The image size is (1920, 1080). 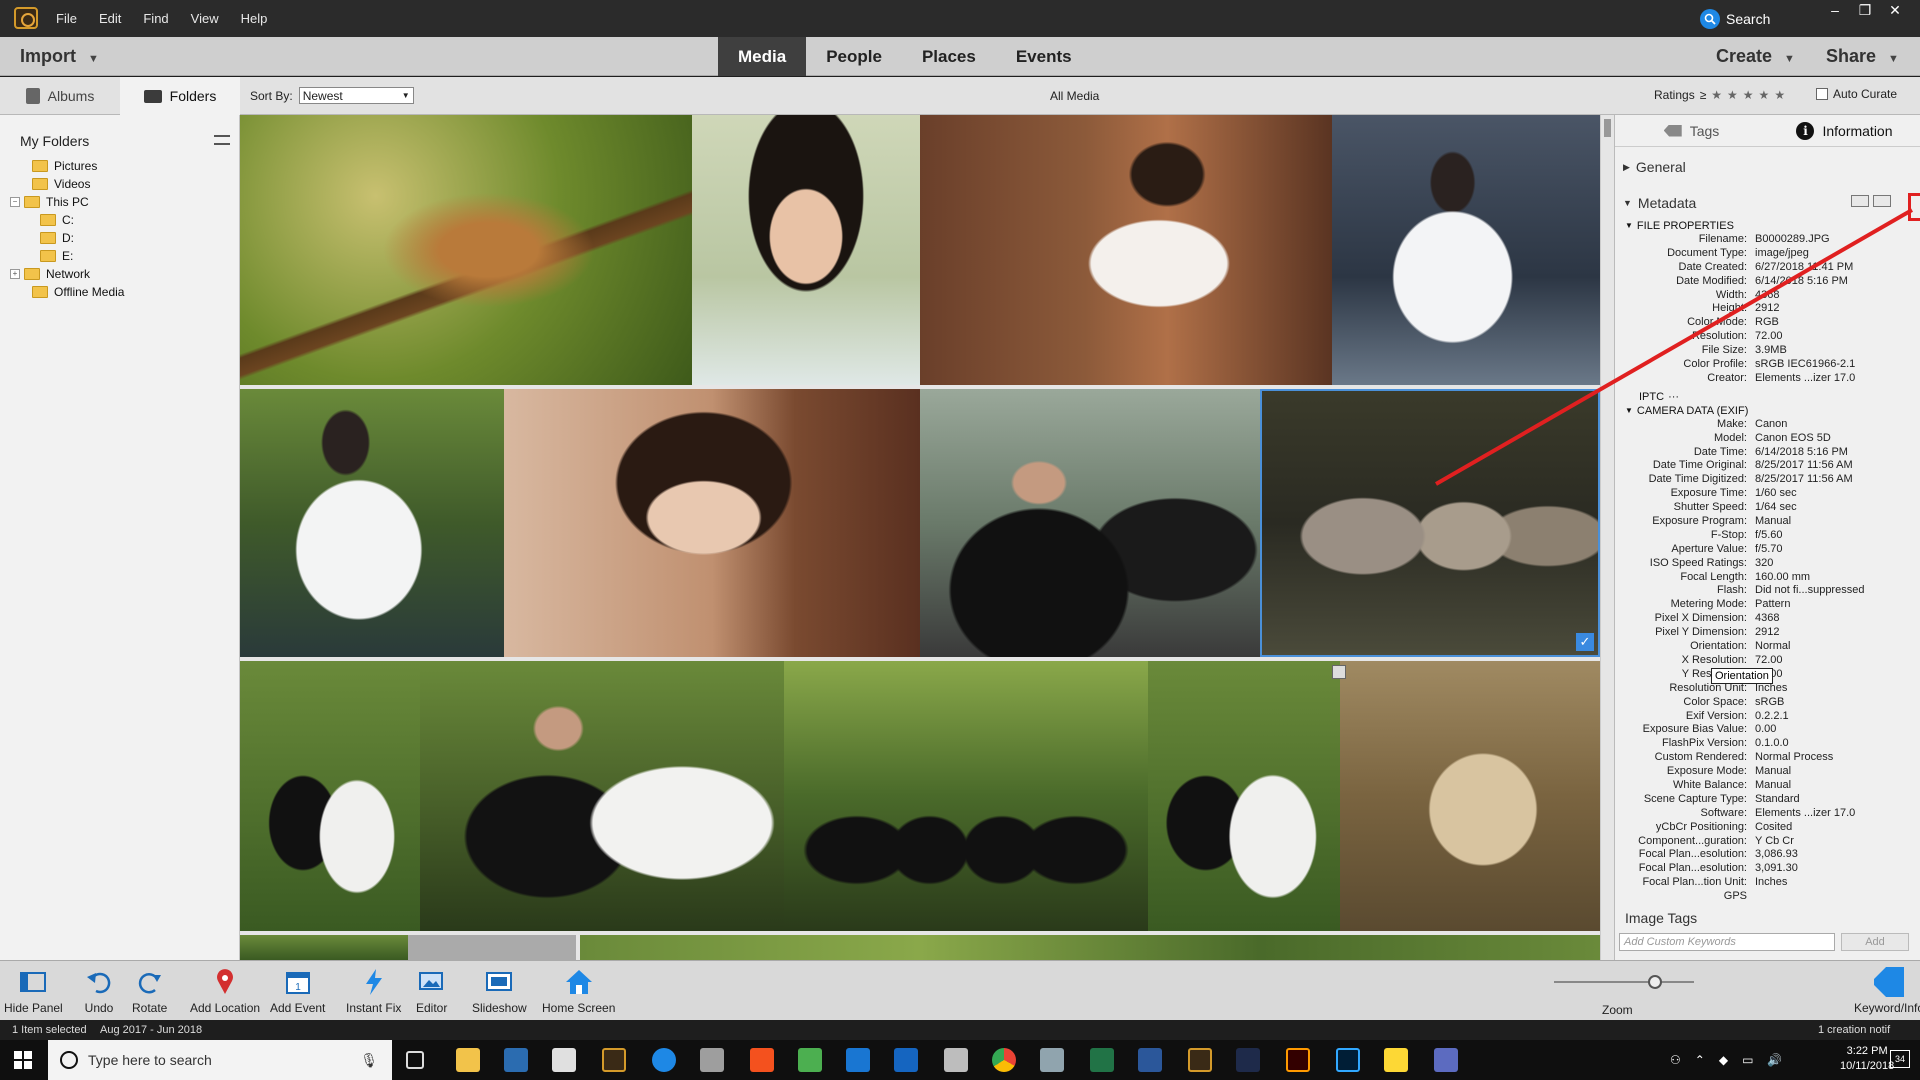 What do you see at coordinates (762, 1060) in the screenshot?
I see `camera-app-icon` at bounding box center [762, 1060].